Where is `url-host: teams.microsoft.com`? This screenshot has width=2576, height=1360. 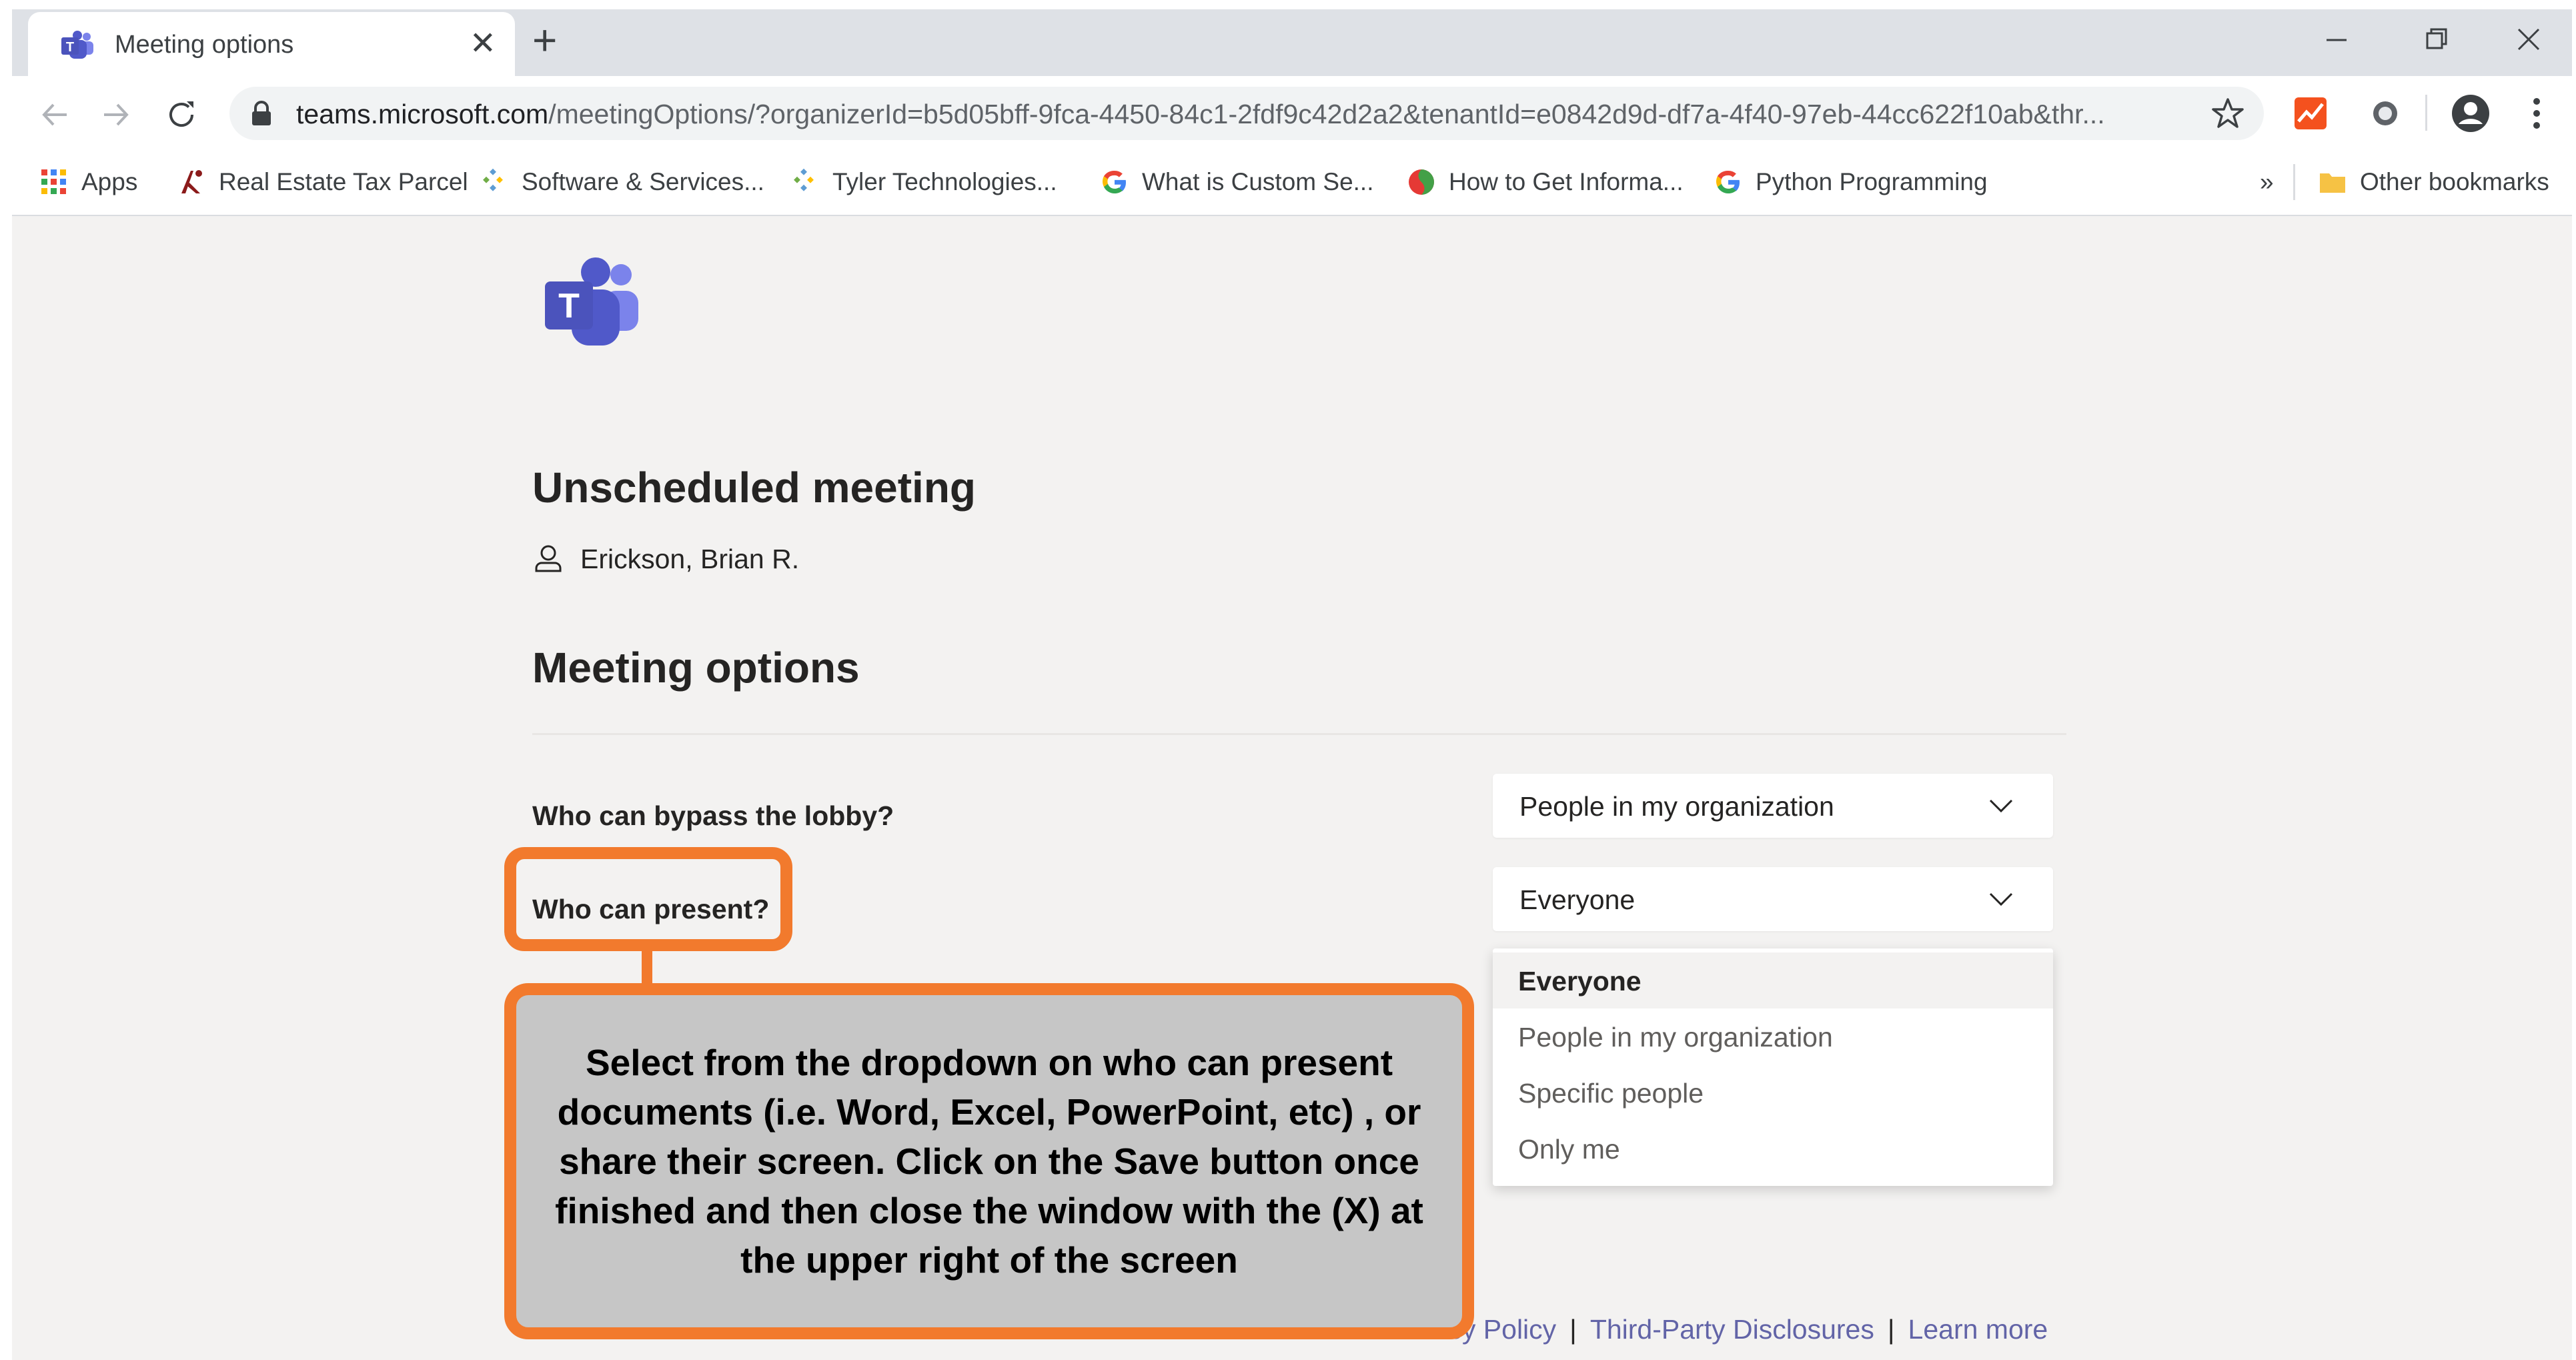
url-host: teams.microsoft.com is located at coordinates (422, 114).